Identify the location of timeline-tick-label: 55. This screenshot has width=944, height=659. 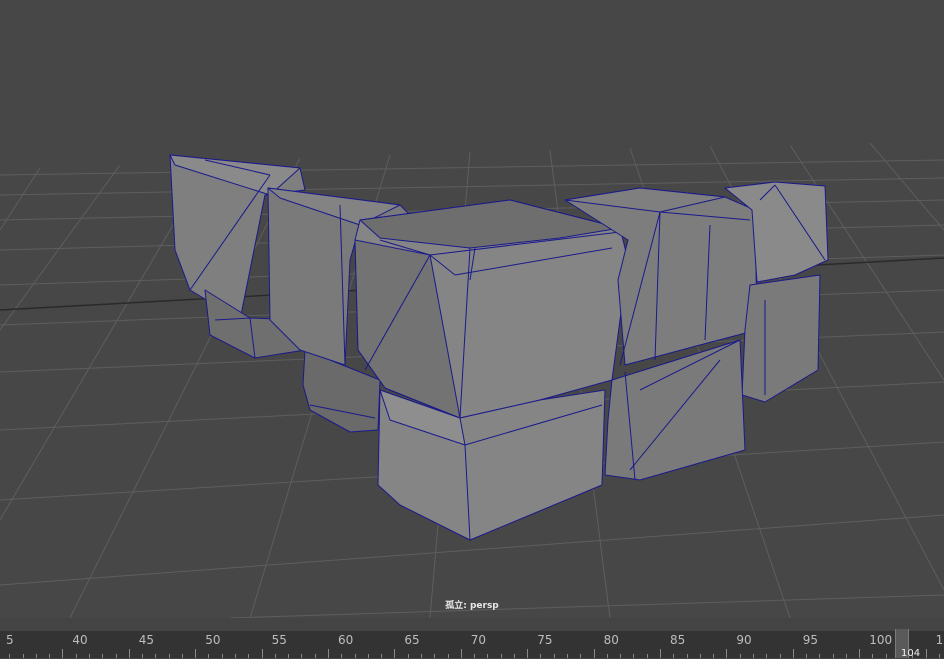
(279, 640).